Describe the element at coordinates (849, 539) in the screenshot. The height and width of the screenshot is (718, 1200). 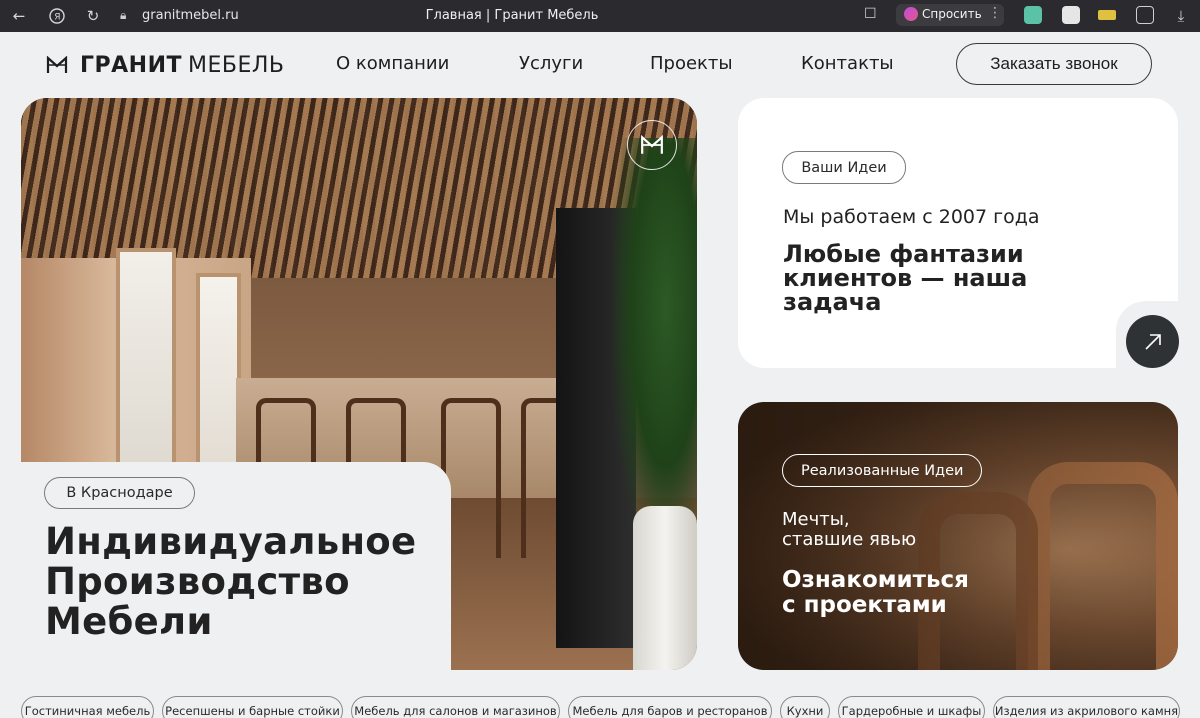
I see `projects-subtitle-line: ставшие явью` at that location.